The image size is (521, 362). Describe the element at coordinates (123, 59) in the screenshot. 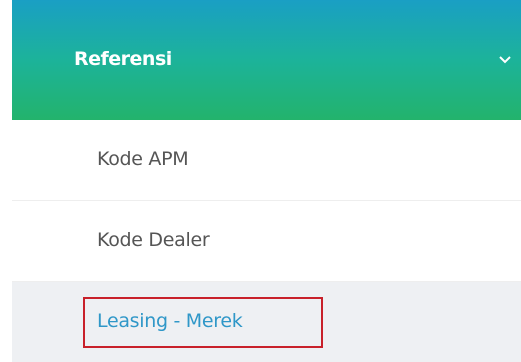

I see `menu-group-label: Referensi` at that location.